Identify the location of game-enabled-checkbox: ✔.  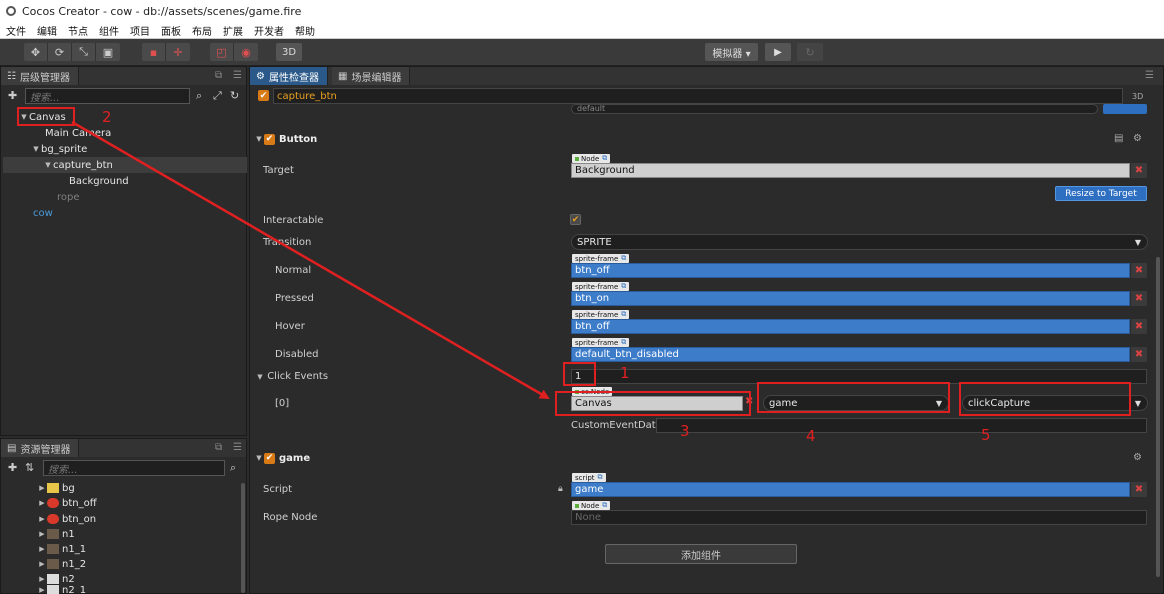
(269, 458).